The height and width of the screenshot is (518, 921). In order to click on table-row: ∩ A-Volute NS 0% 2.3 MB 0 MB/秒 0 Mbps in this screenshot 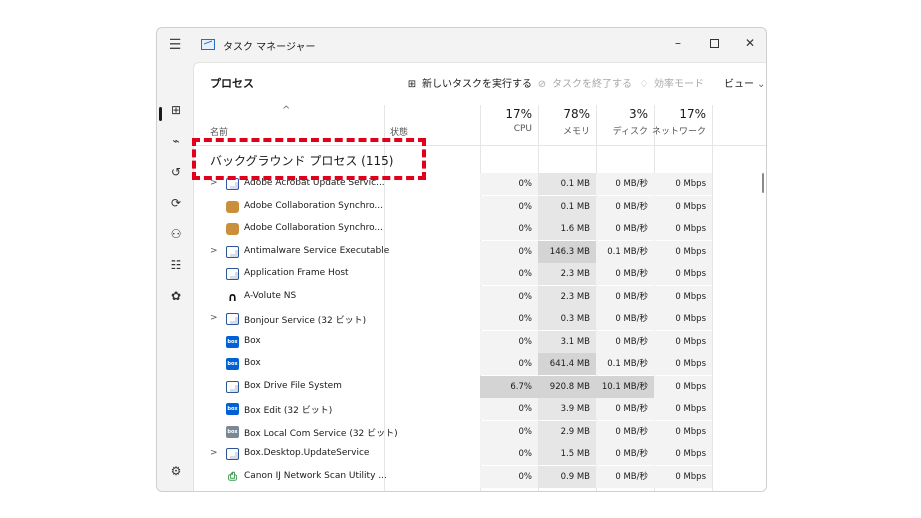, I will do `click(480, 296)`.